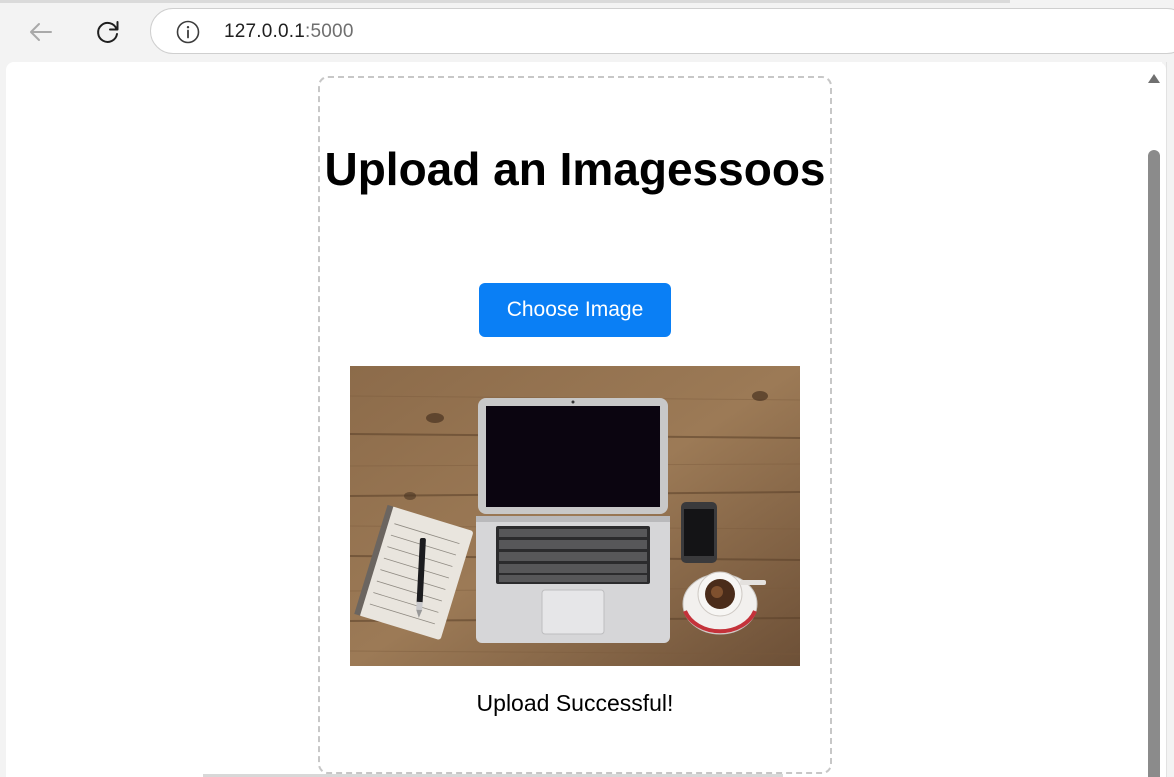 Image resolution: width=1174 pixels, height=777 pixels. I want to click on upload-status-message: Upload Successful!, so click(575, 703).